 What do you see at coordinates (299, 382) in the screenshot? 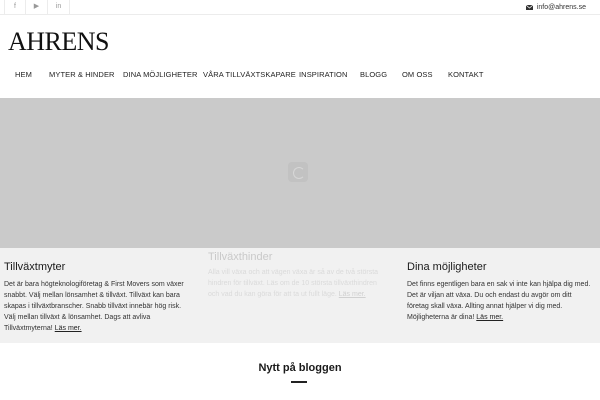
I see `heading-divider` at bounding box center [299, 382].